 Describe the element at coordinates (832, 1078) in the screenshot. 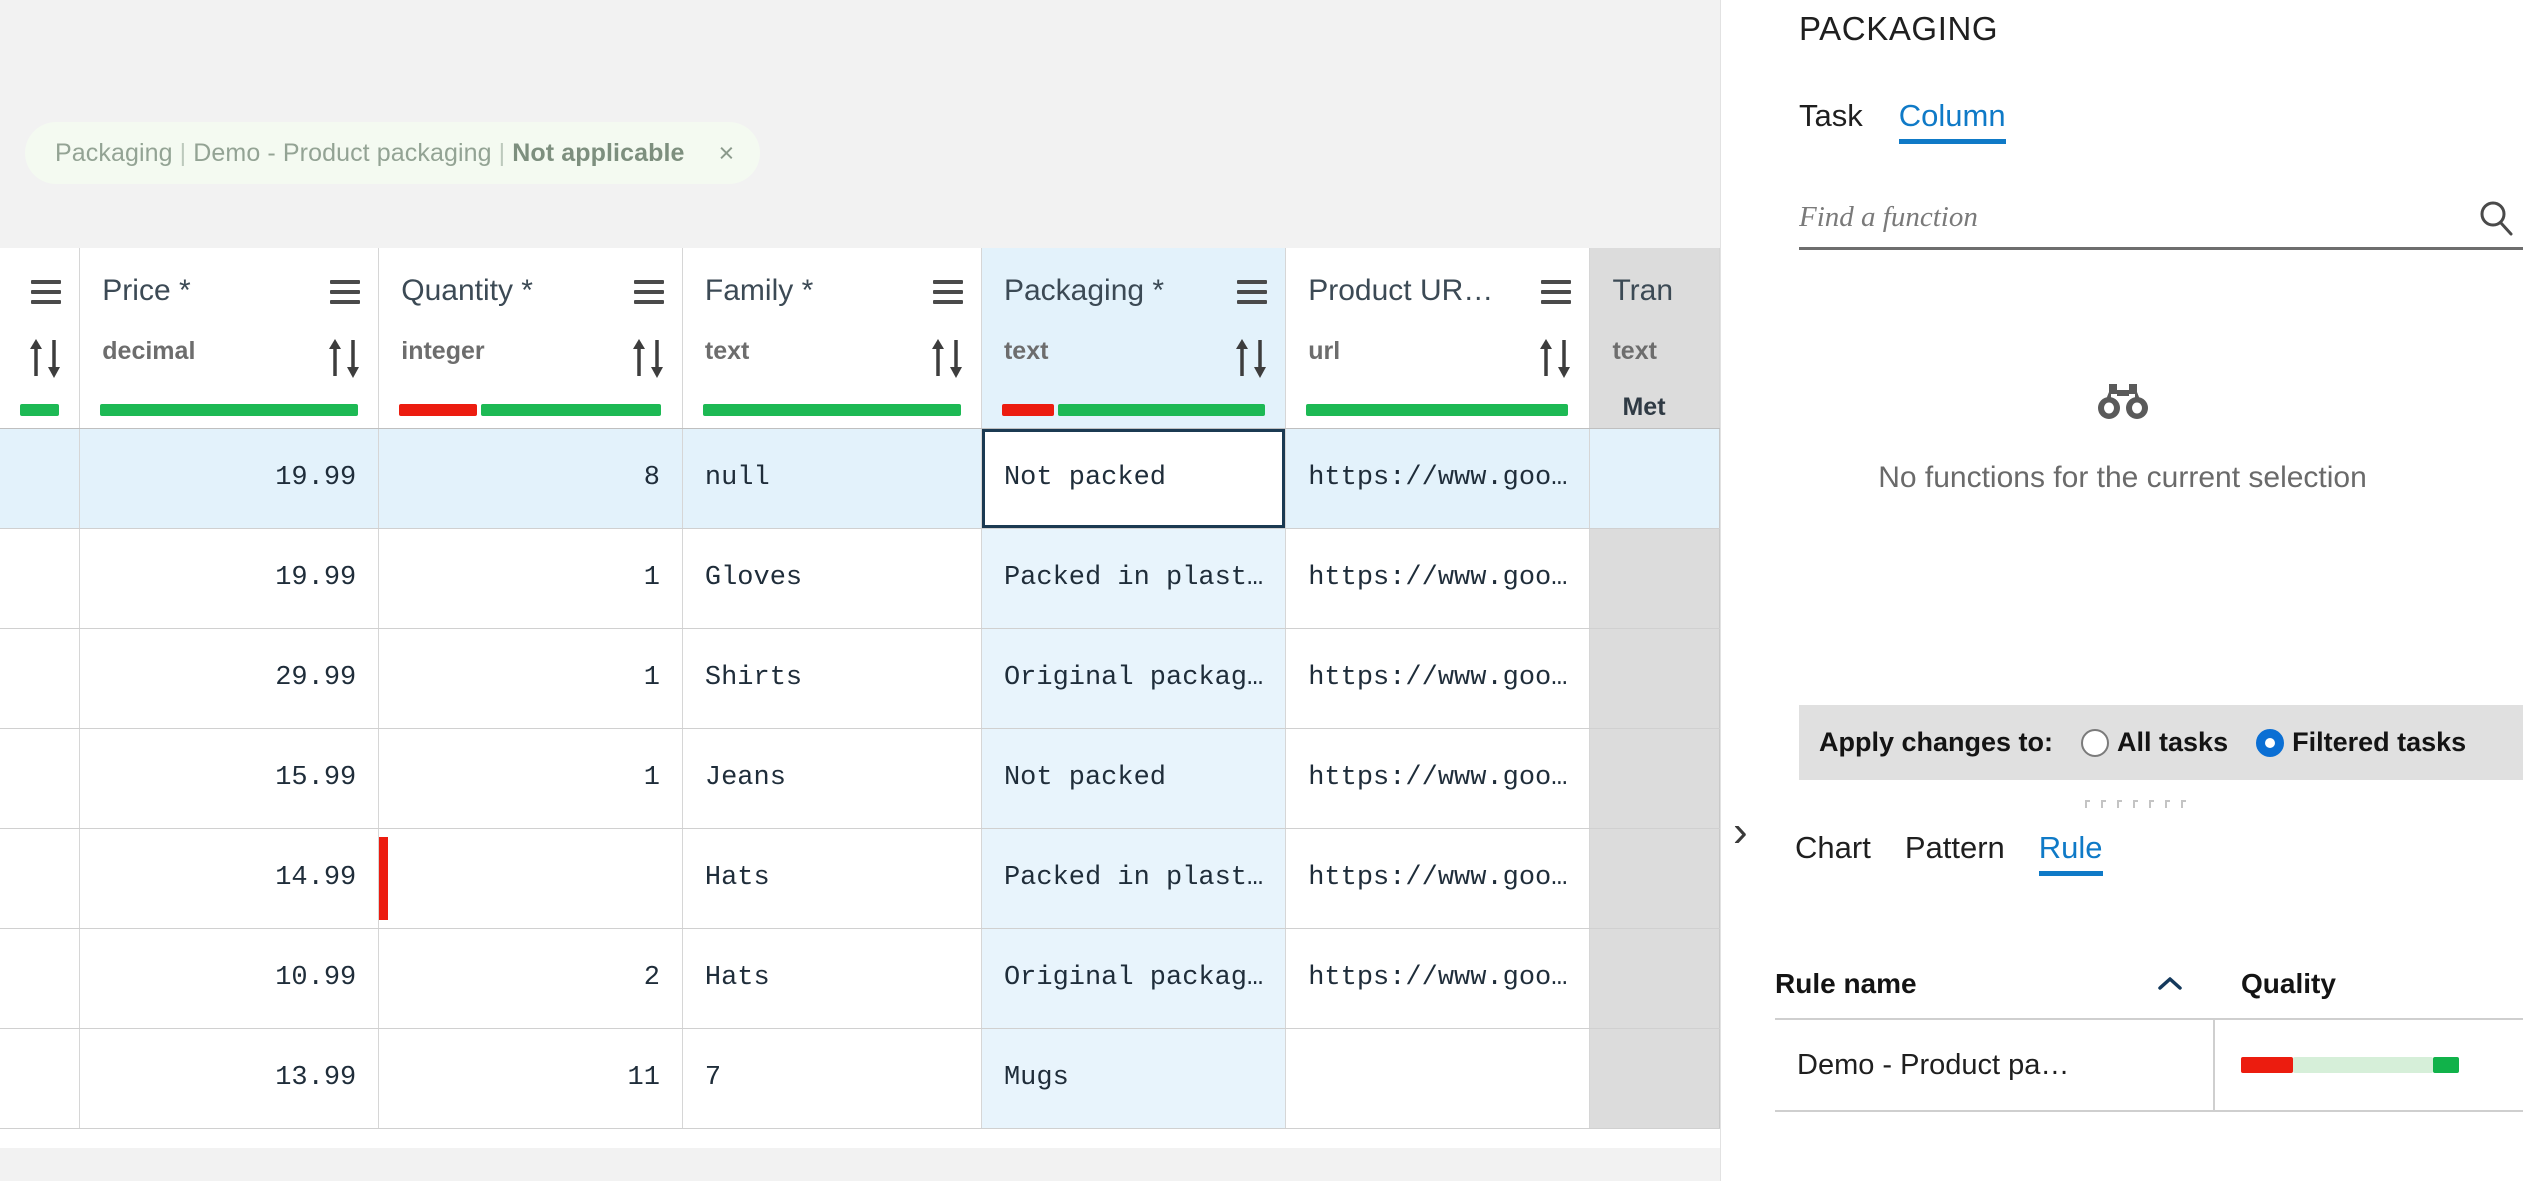

I see `table-cell: 7` at that location.